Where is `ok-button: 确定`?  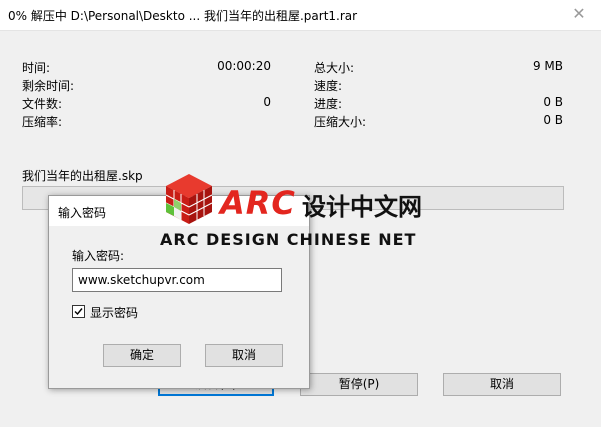 ok-button: 确定 is located at coordinates (142, 355).